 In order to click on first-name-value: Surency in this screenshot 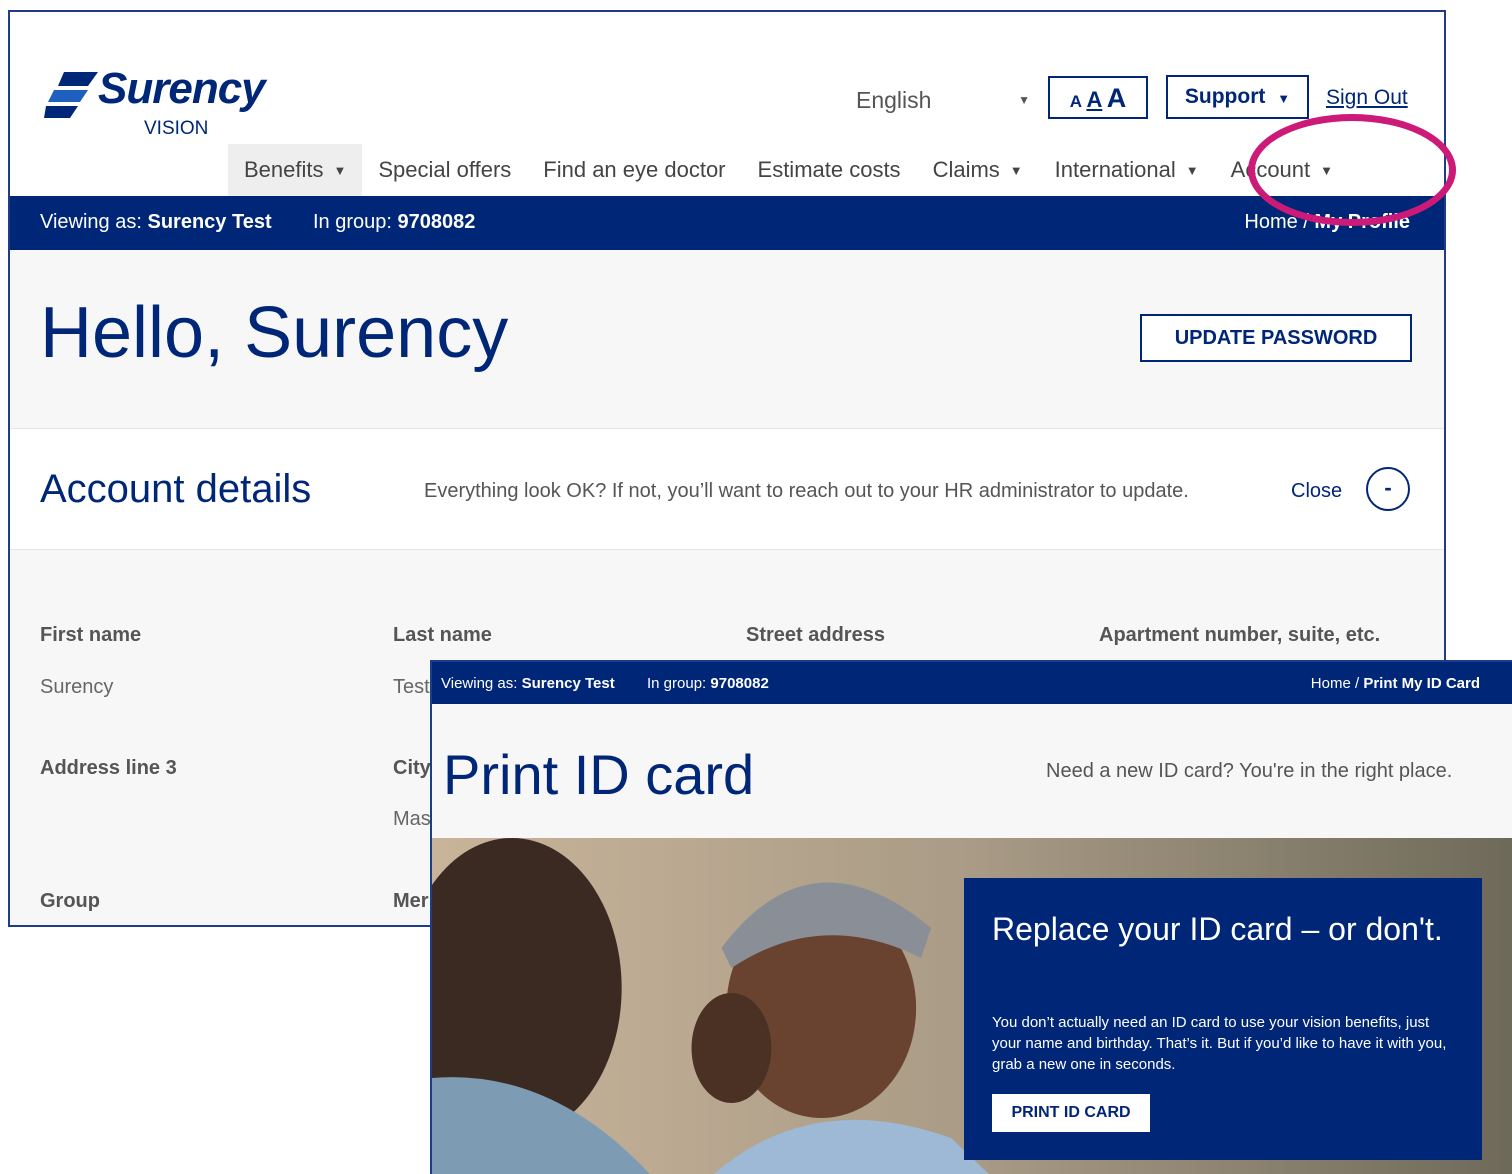, I will do `click(77, 687)`.